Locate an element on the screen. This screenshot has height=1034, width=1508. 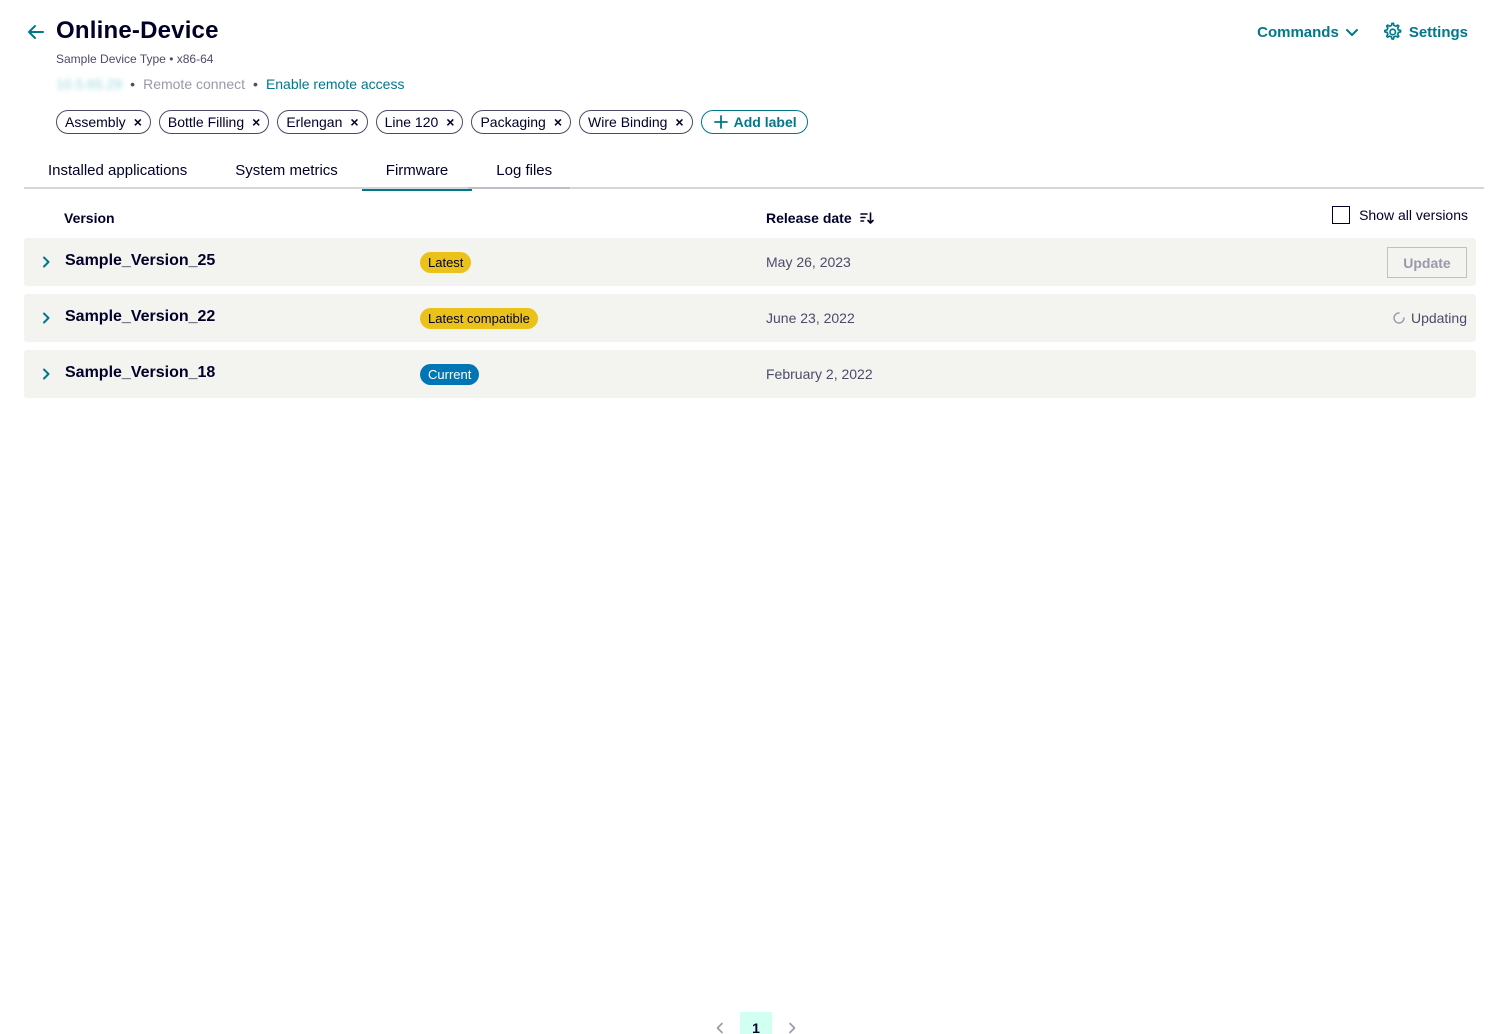
release-date: May 26, 2023 is located at coordinates (808, 262).